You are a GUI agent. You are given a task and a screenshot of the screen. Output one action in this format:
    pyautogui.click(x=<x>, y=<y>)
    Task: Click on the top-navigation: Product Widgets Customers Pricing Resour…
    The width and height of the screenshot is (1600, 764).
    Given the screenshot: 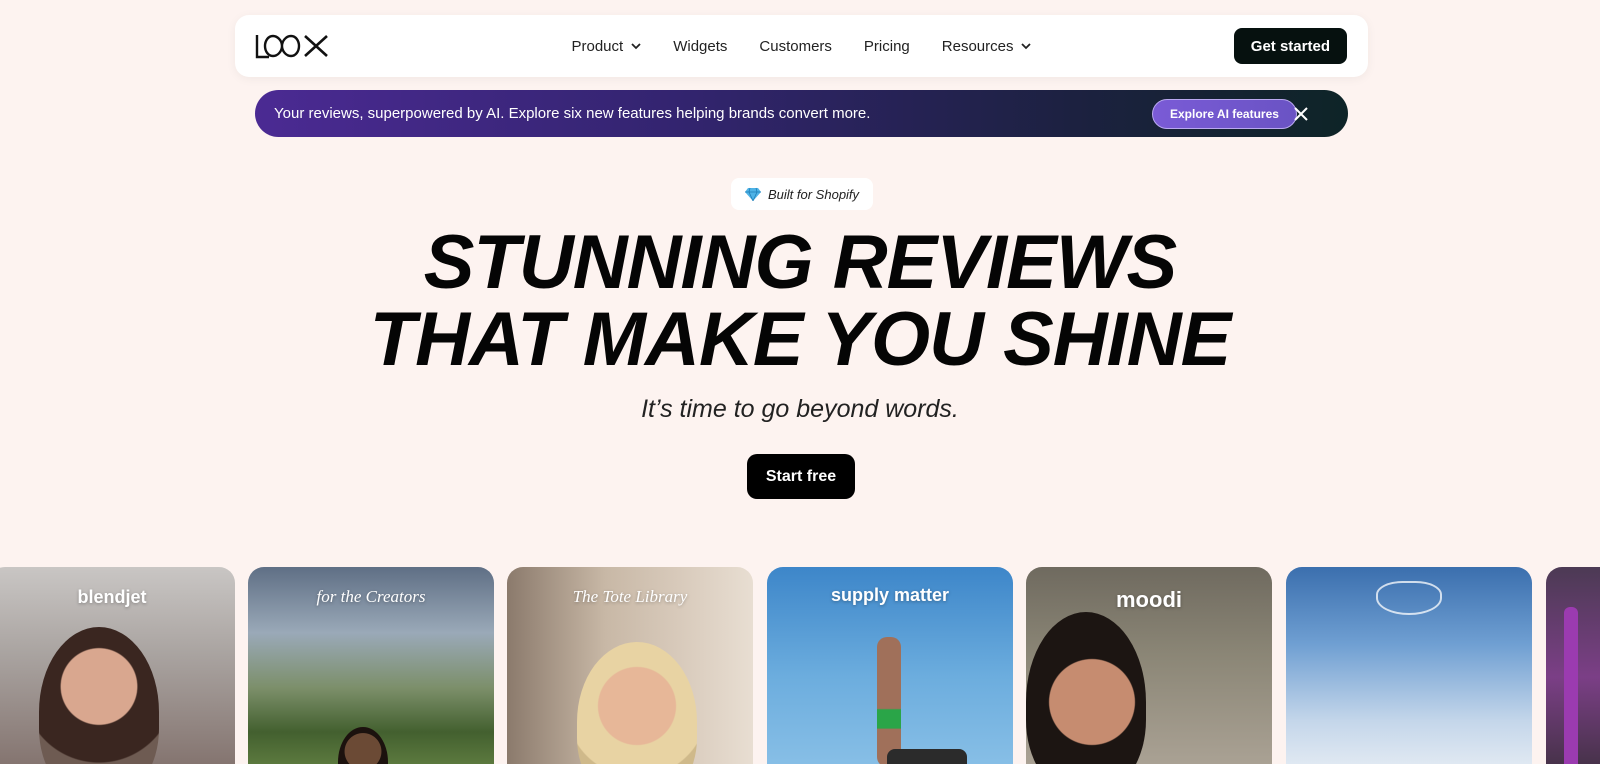 What is the action you would take?
    pyautogui.click(x=801, y=46)
    